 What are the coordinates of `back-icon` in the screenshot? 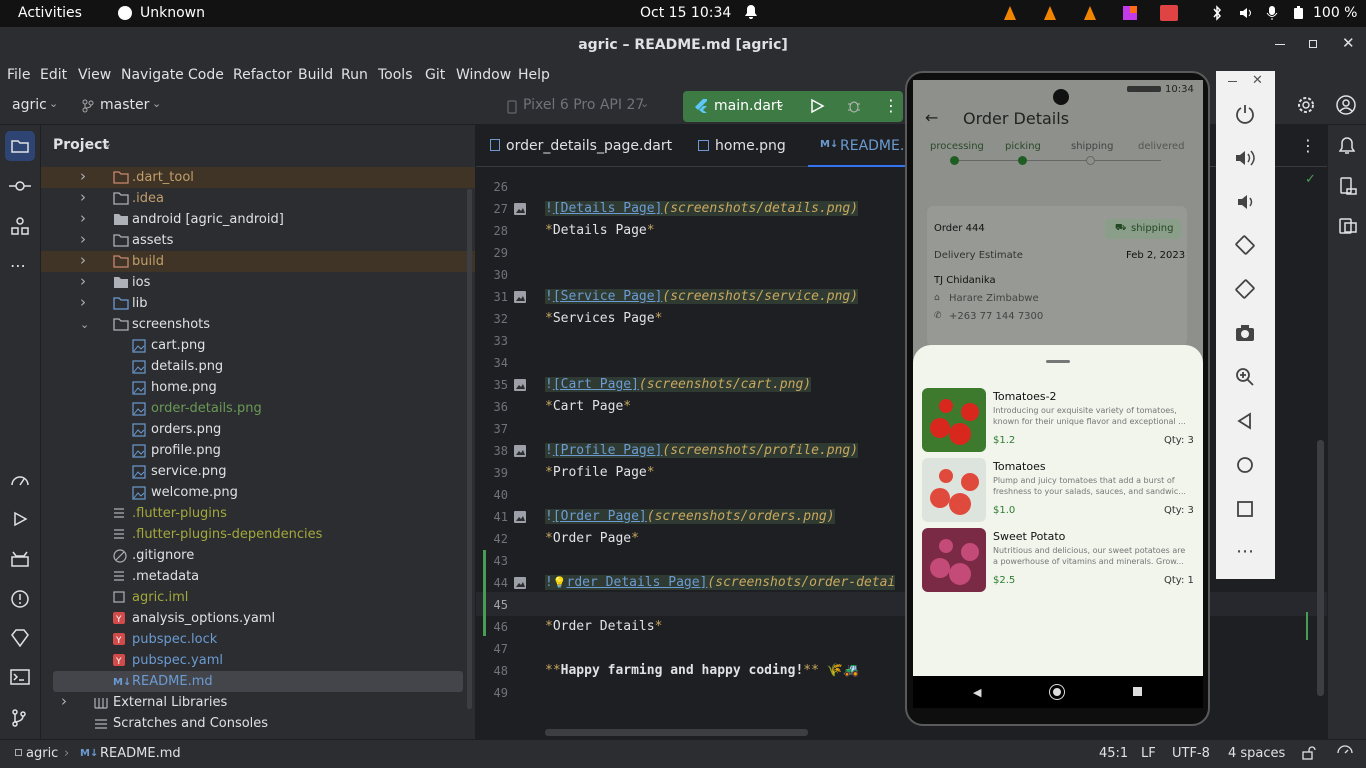 It's located at (1245, 421).